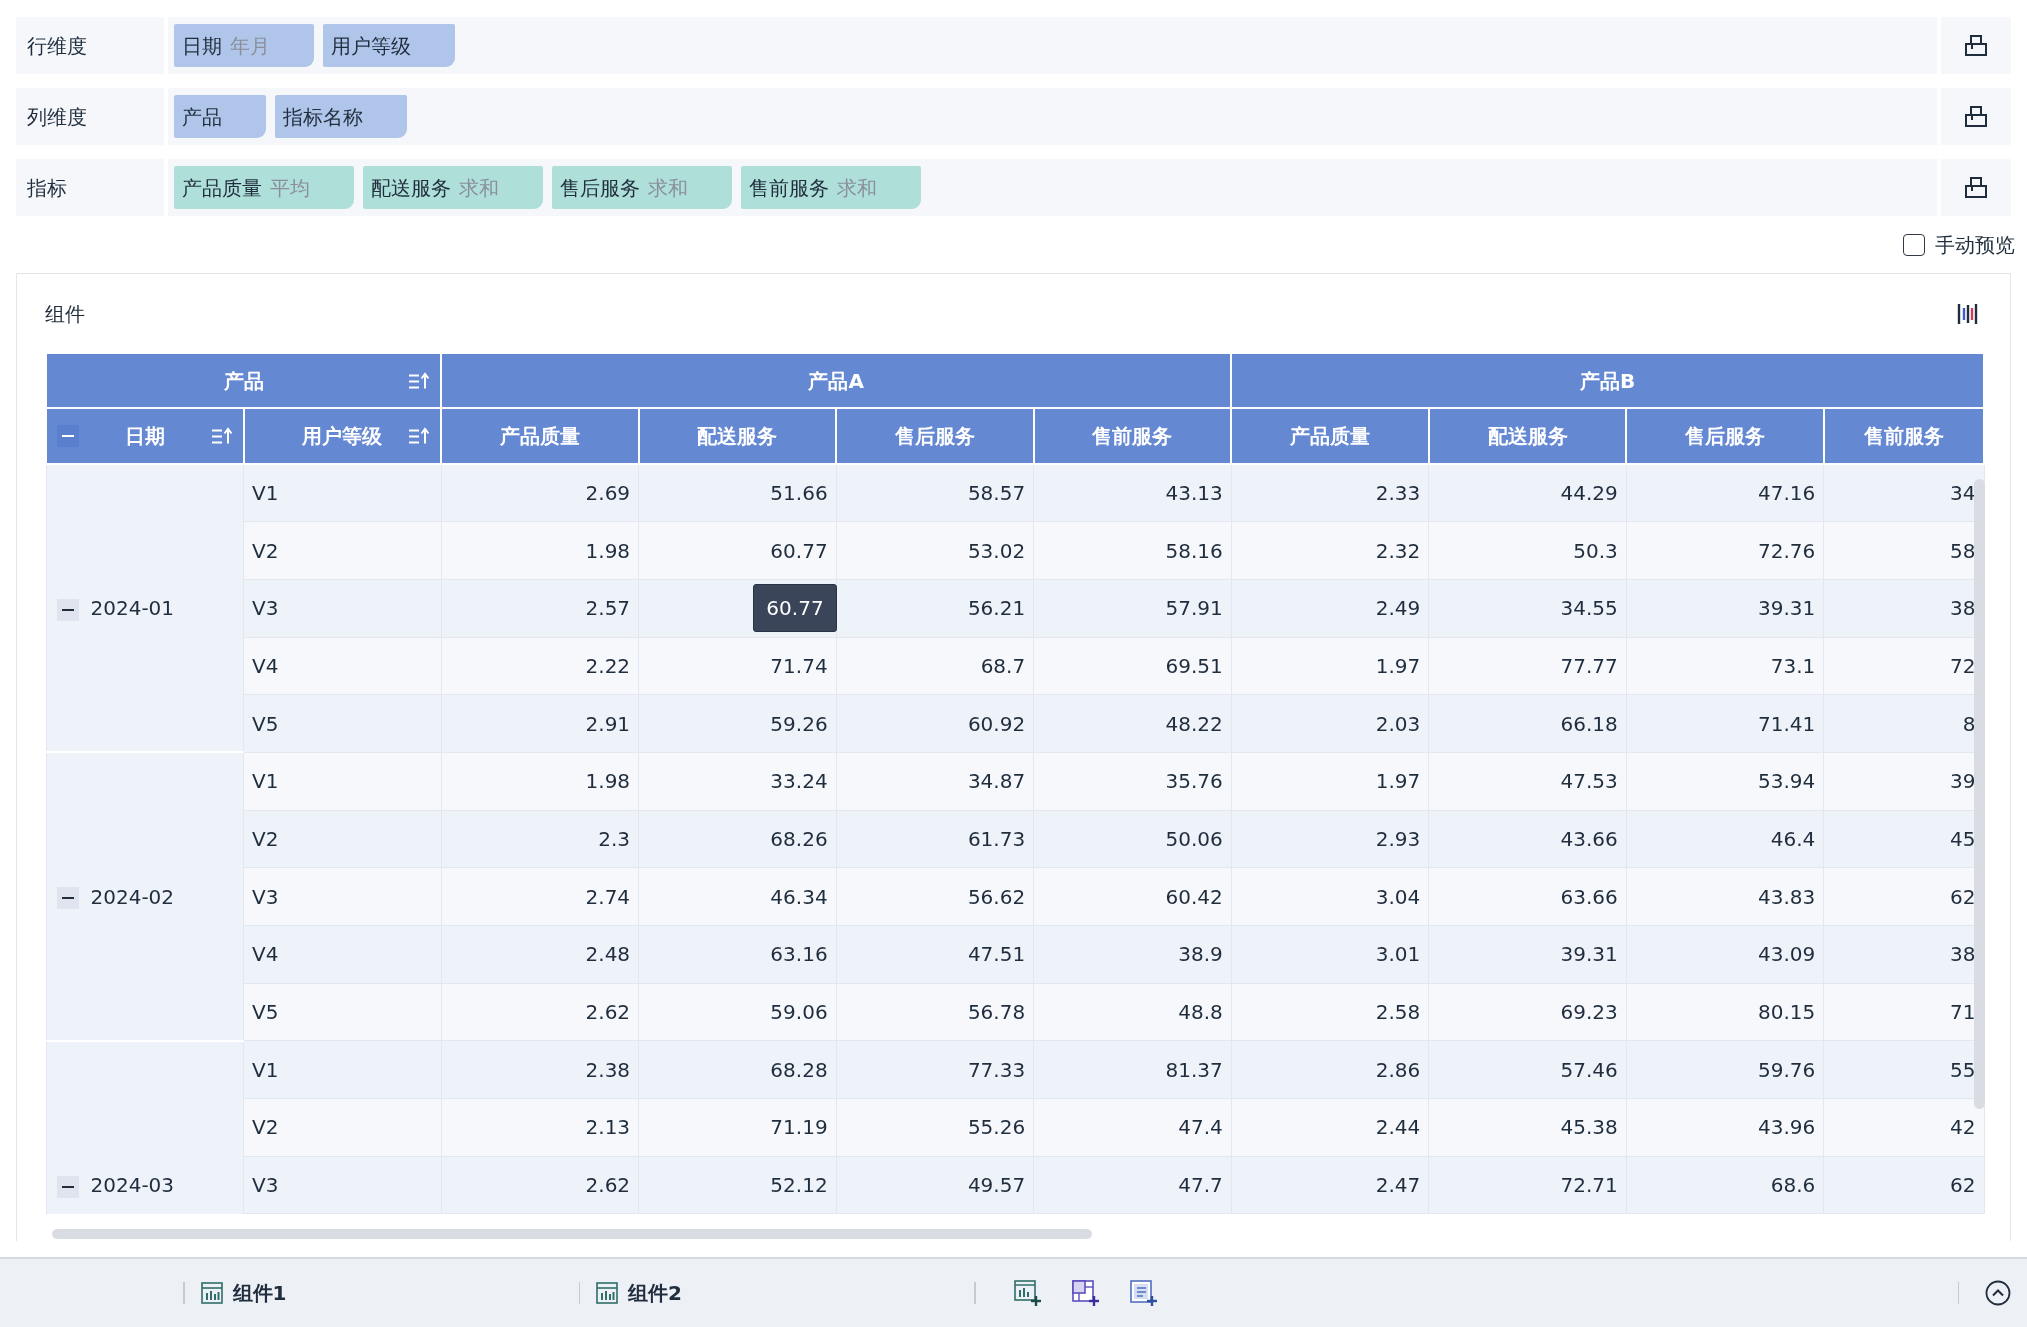 The width and height of the screenshot is (2027, 1327). What do you see at coordinates (220, 116) in the screenshot?
I see `field-chip: 产品` at bounding box center [220, 116].